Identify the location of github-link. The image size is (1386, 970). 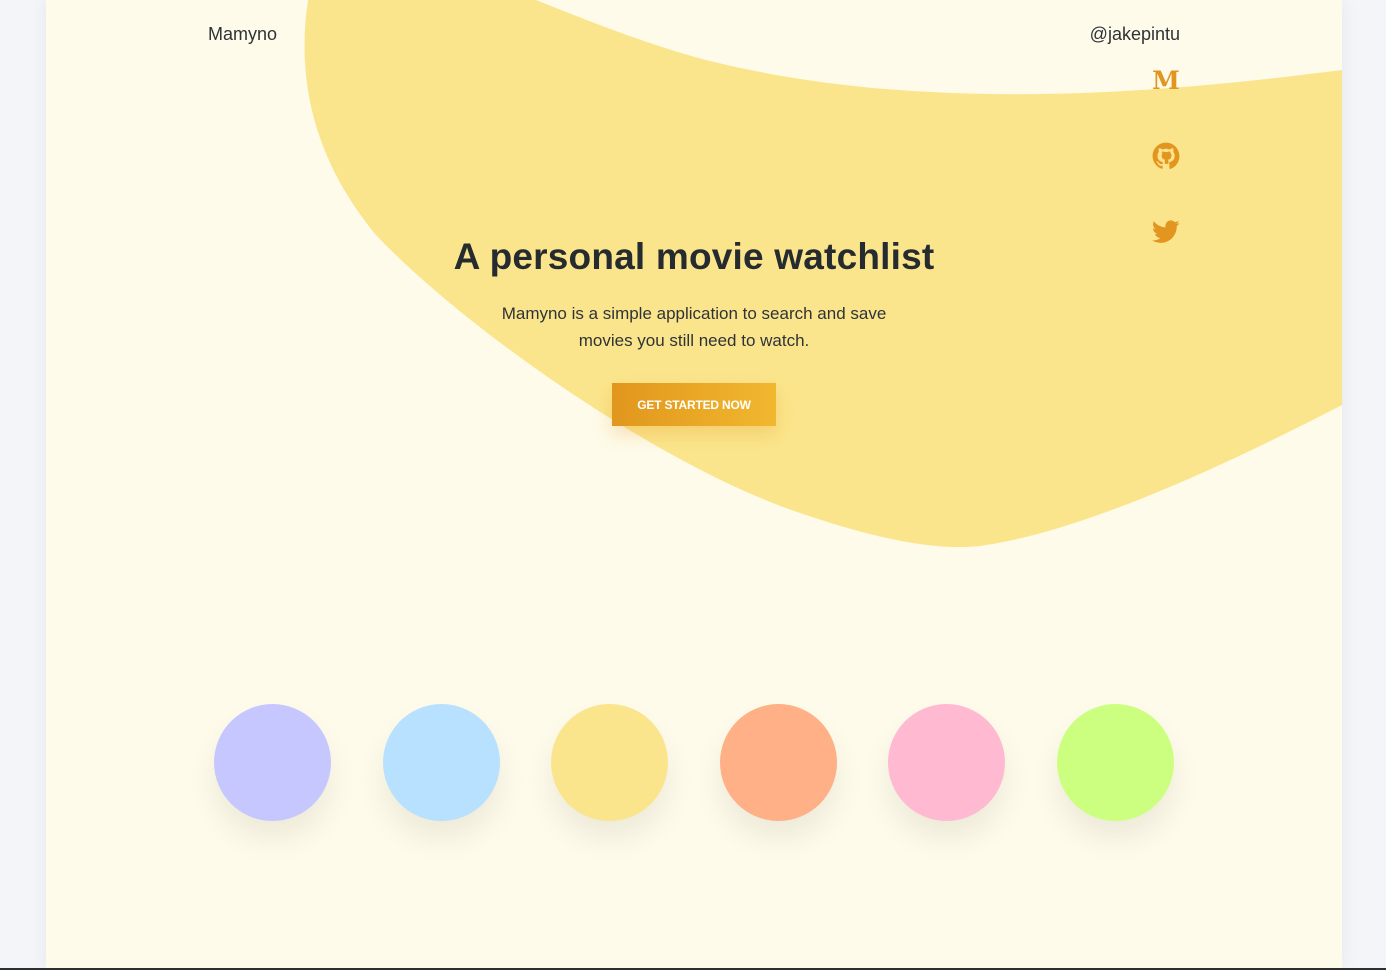
(1166, 156).